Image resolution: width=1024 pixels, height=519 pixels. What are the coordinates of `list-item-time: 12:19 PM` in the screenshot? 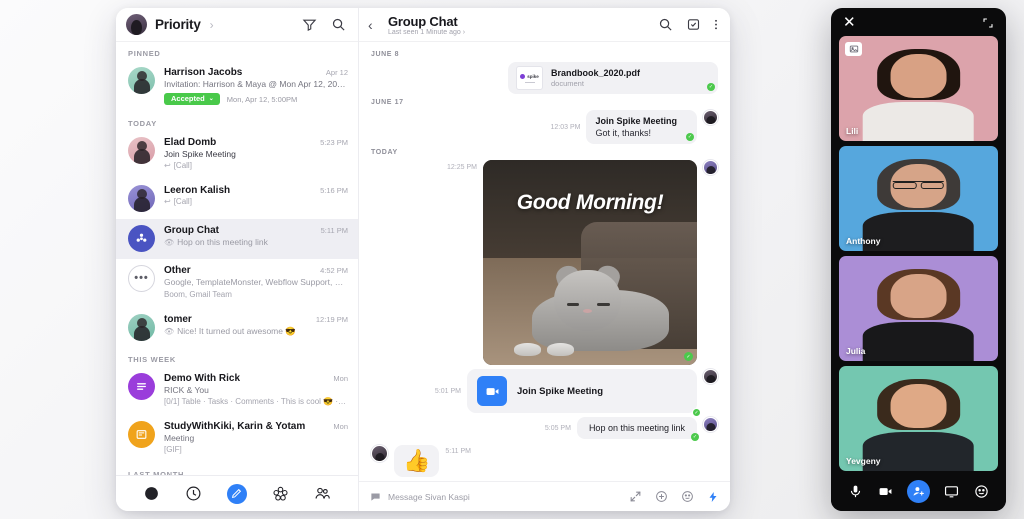 It's located at (331, 319).